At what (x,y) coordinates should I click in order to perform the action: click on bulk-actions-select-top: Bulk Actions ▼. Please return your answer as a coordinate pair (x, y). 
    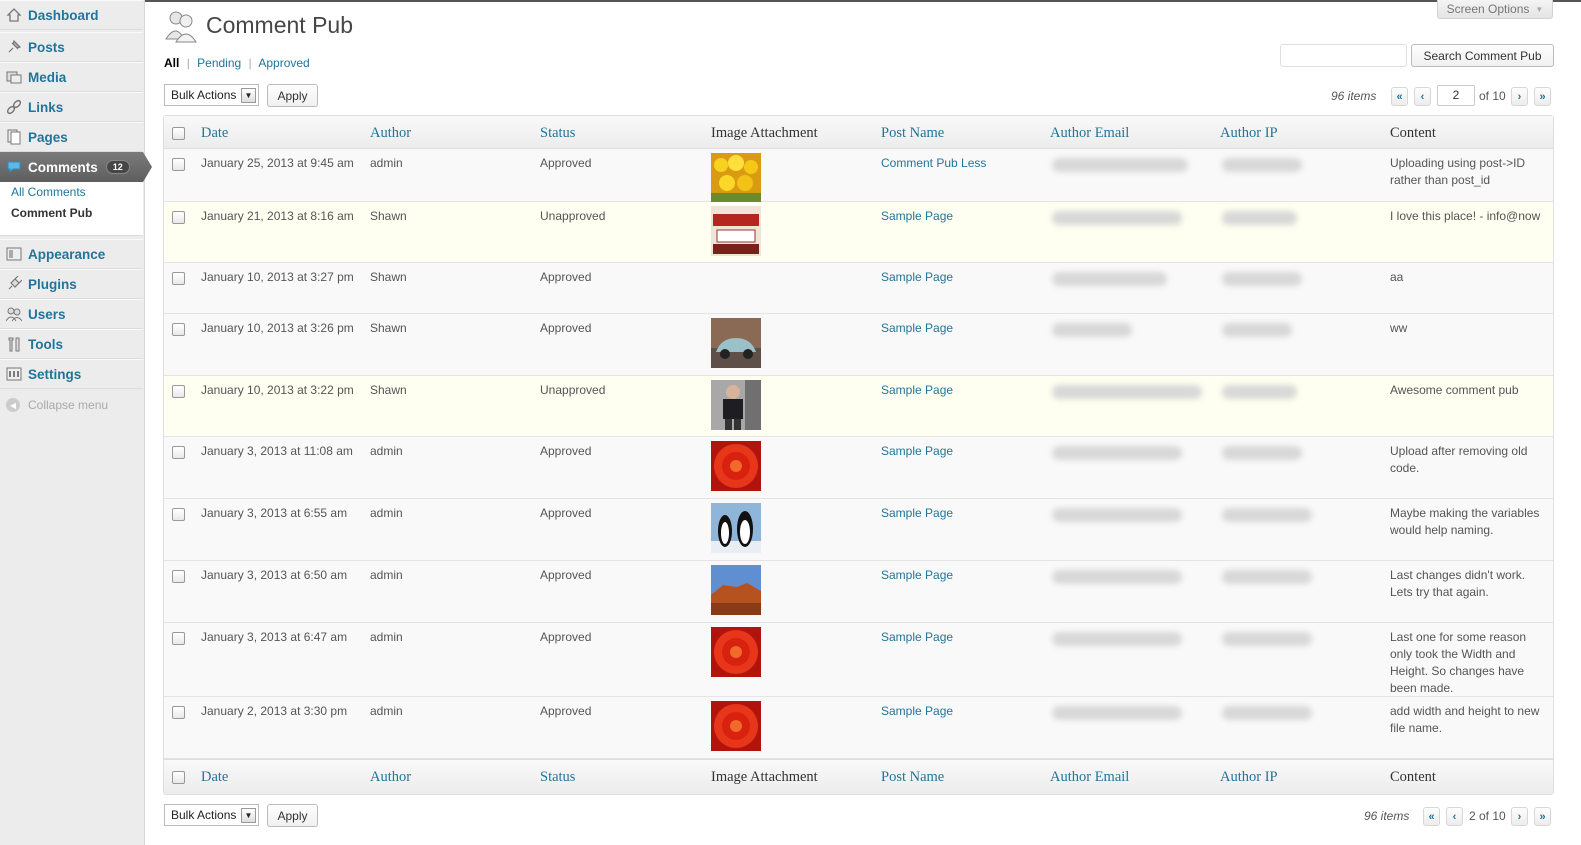
    Looking at the image, I should click on (211, 95).